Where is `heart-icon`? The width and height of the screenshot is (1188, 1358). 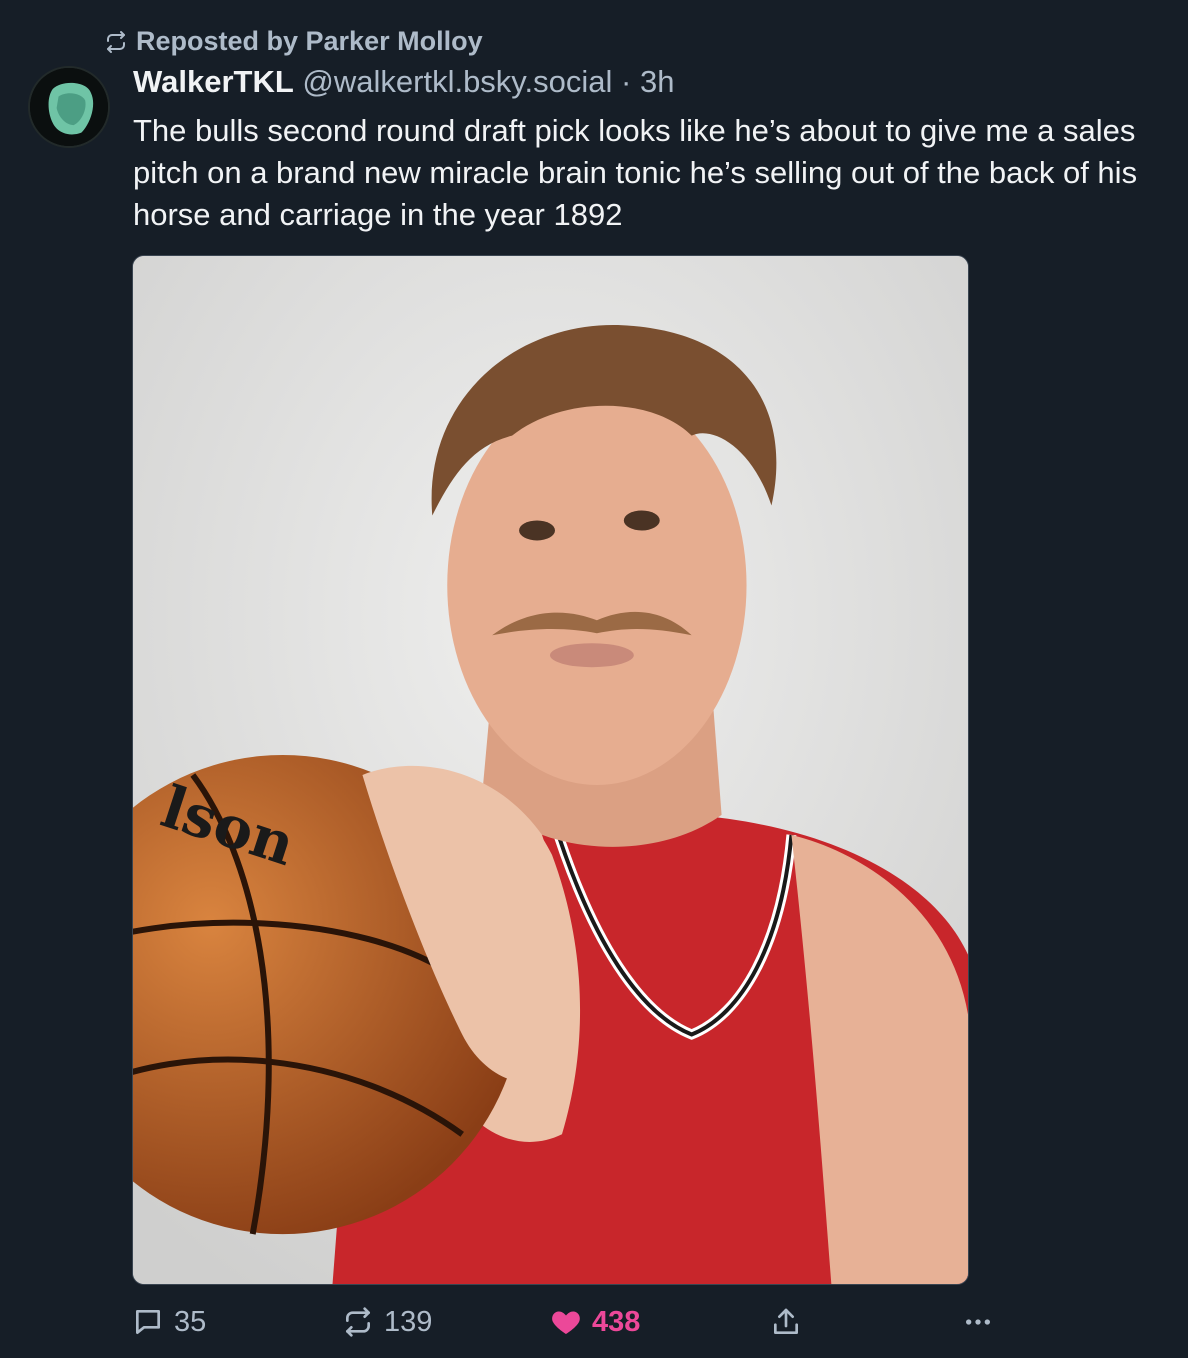 heart-icon is located at coordinates (566, 1322).